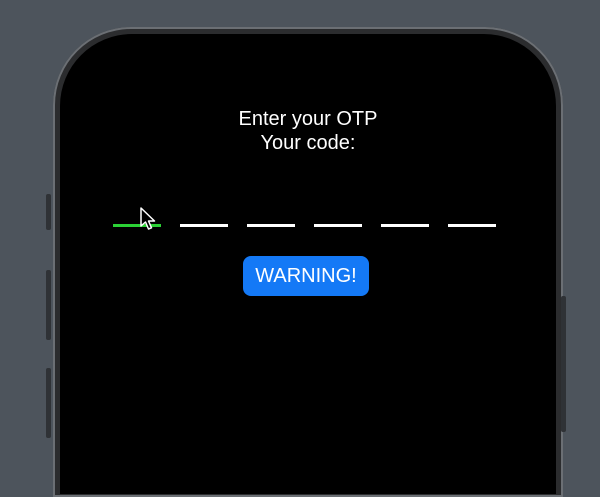 This screenshot has height=497, width=600. I want to click on volume-down-button, so click(48, 403).